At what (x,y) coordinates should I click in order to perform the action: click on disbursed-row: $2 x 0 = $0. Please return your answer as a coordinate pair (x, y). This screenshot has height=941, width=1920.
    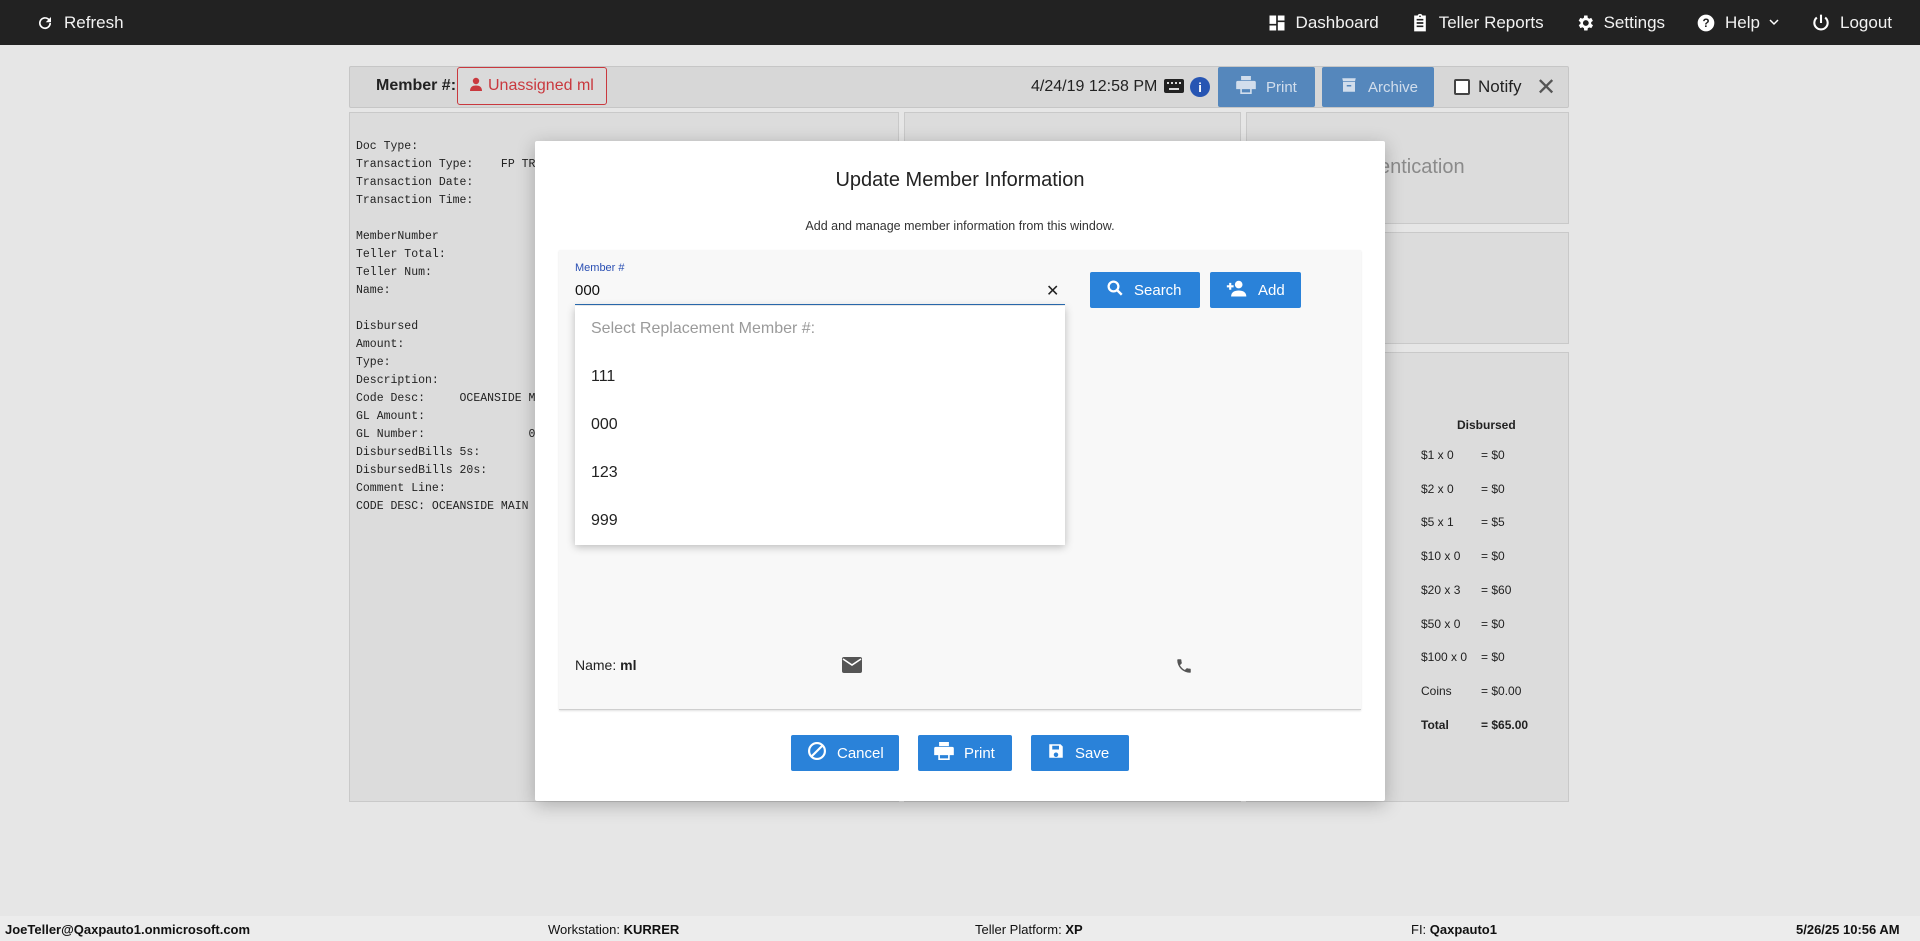
    Looking at the image, I should click on (1463, 489).